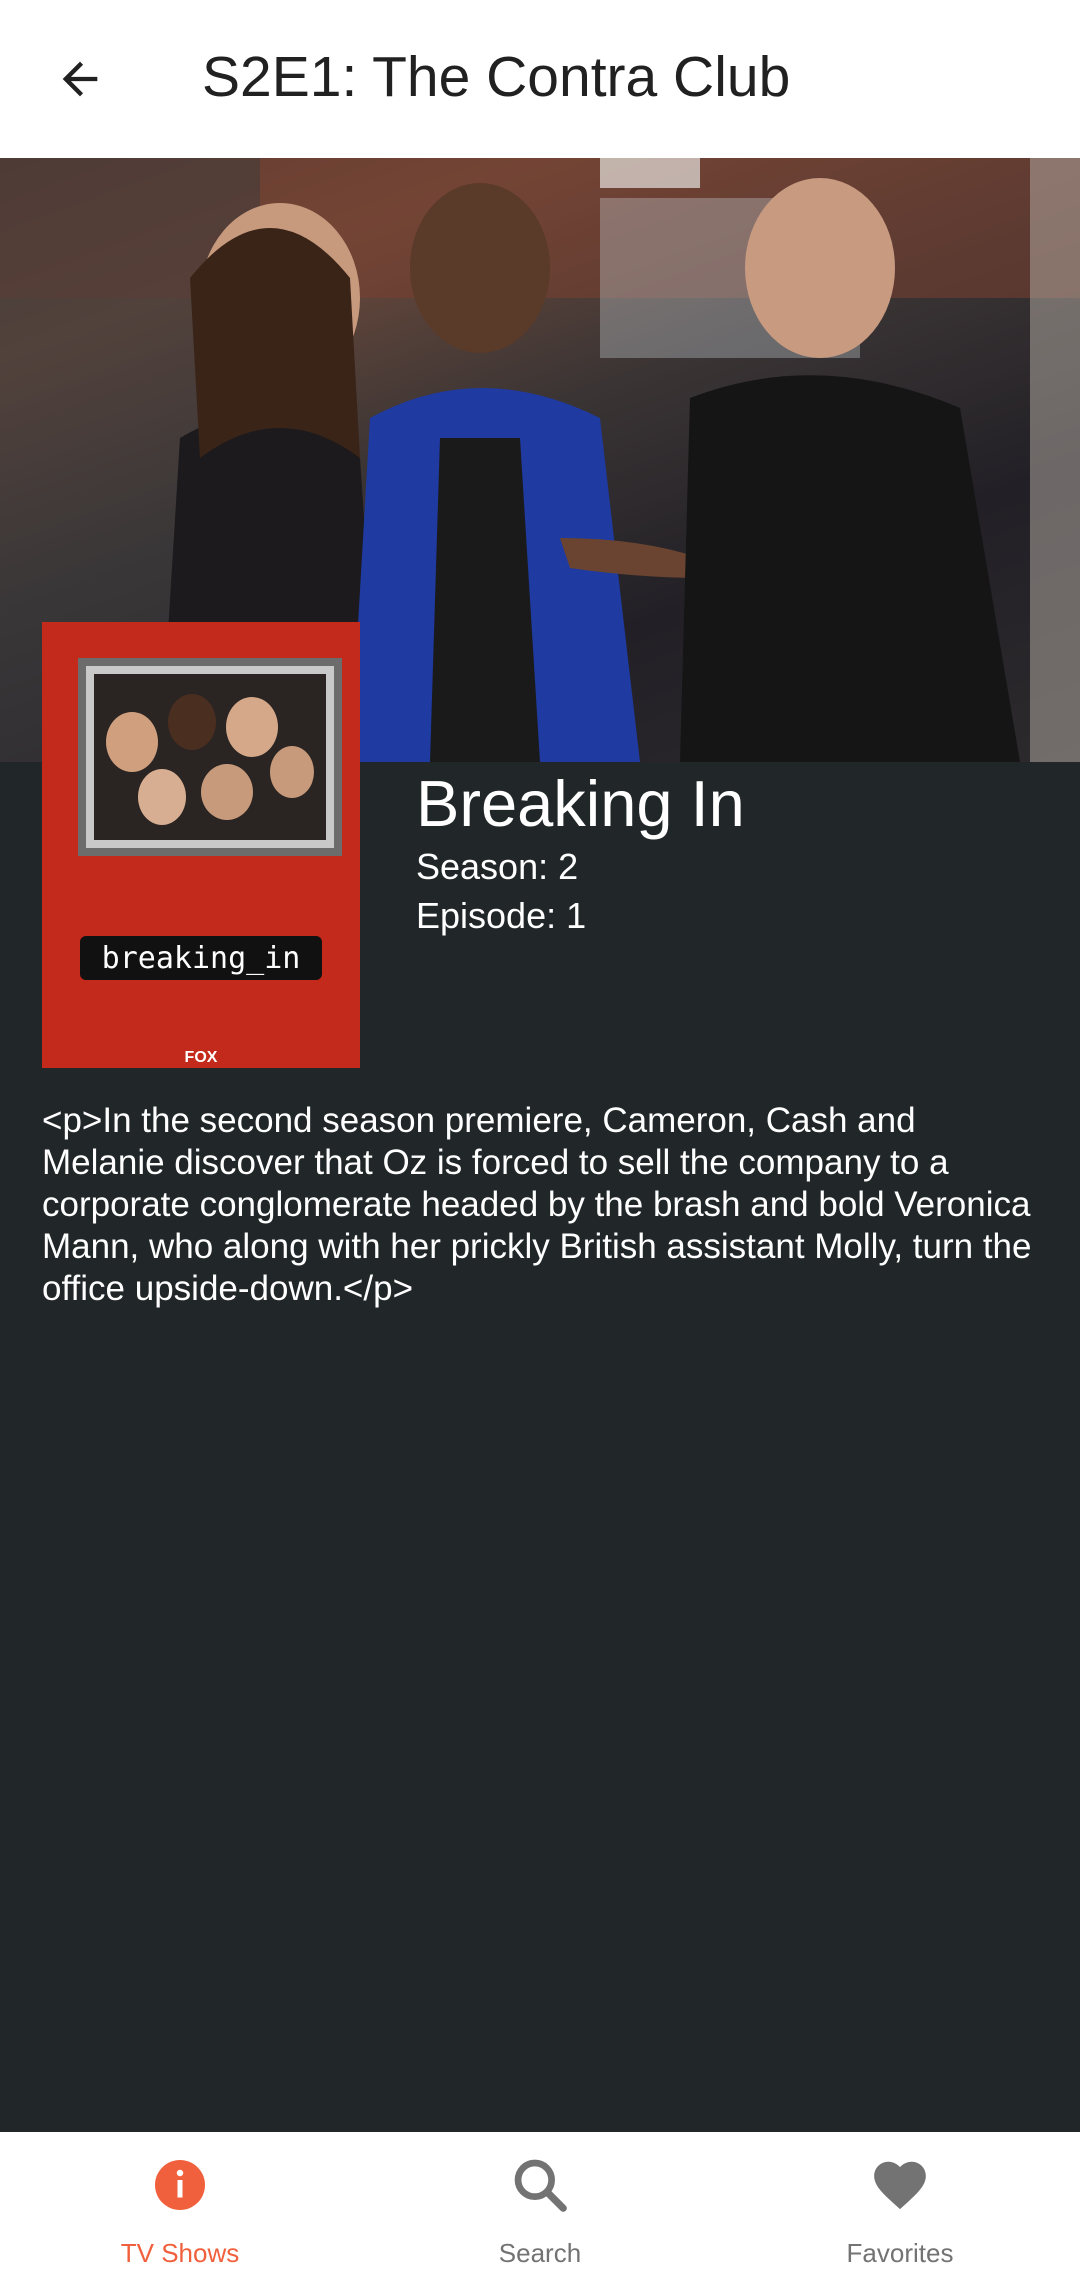 The image size is (1080, 2270). What do you see at coordinates (496, 77) in the screenshot?
I see `page-title: S2E1: The Contra Club` at bounding box center [496, 77].